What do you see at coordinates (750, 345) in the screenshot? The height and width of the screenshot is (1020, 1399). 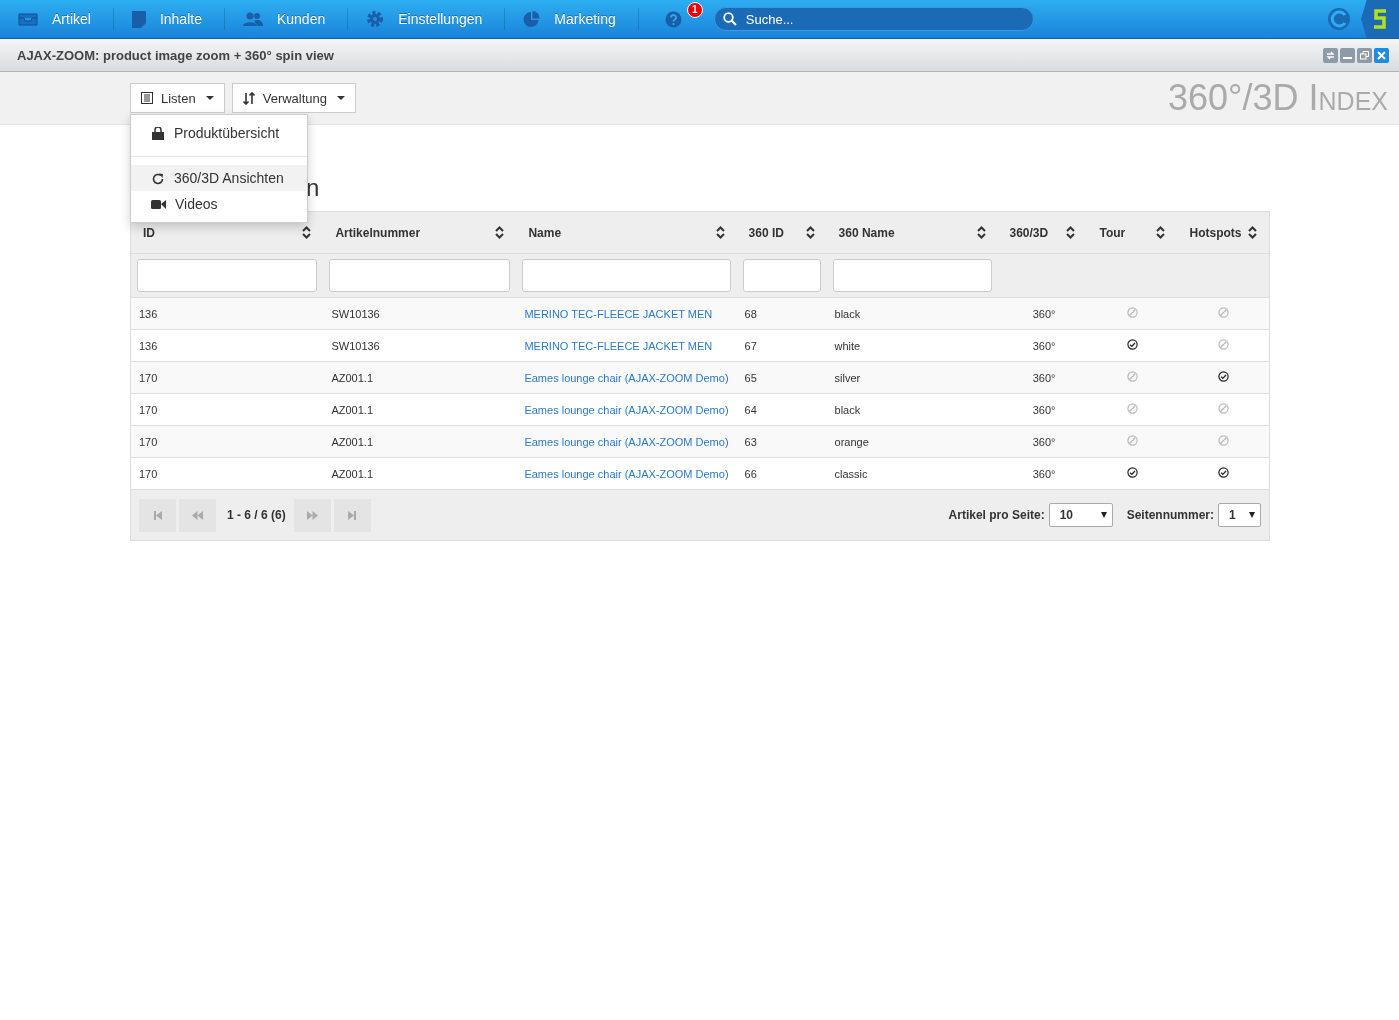 I see `spin-id-cell: 67` at bounding box center [750, 345].